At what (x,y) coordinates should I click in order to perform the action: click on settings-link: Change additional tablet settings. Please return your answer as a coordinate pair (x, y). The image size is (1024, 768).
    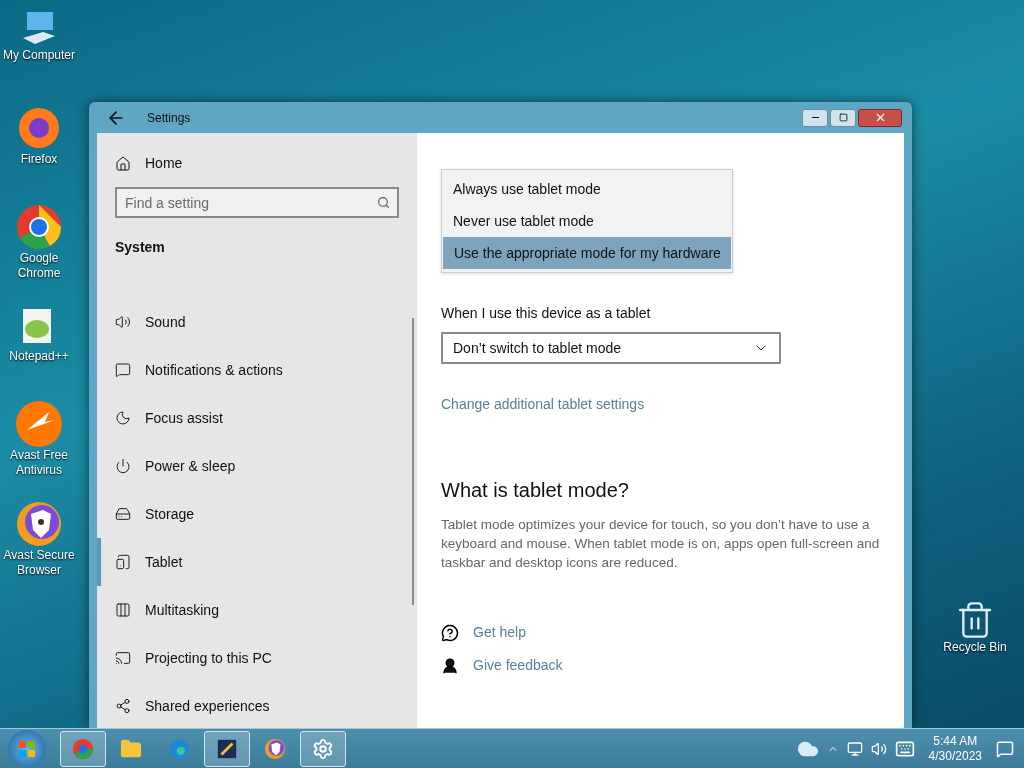
    Looking at the image, I should click on (672, 404).